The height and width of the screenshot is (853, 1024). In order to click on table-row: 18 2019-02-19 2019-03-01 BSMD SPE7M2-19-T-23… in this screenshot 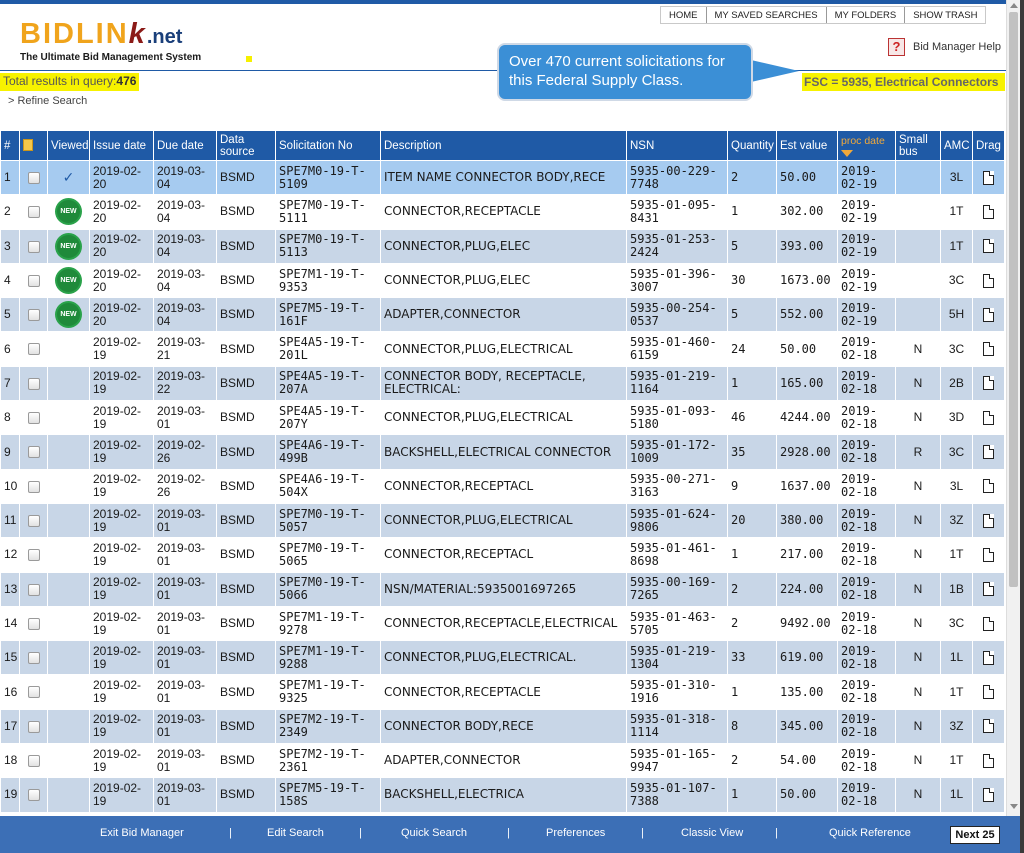, I will do `click(502, 761)`.